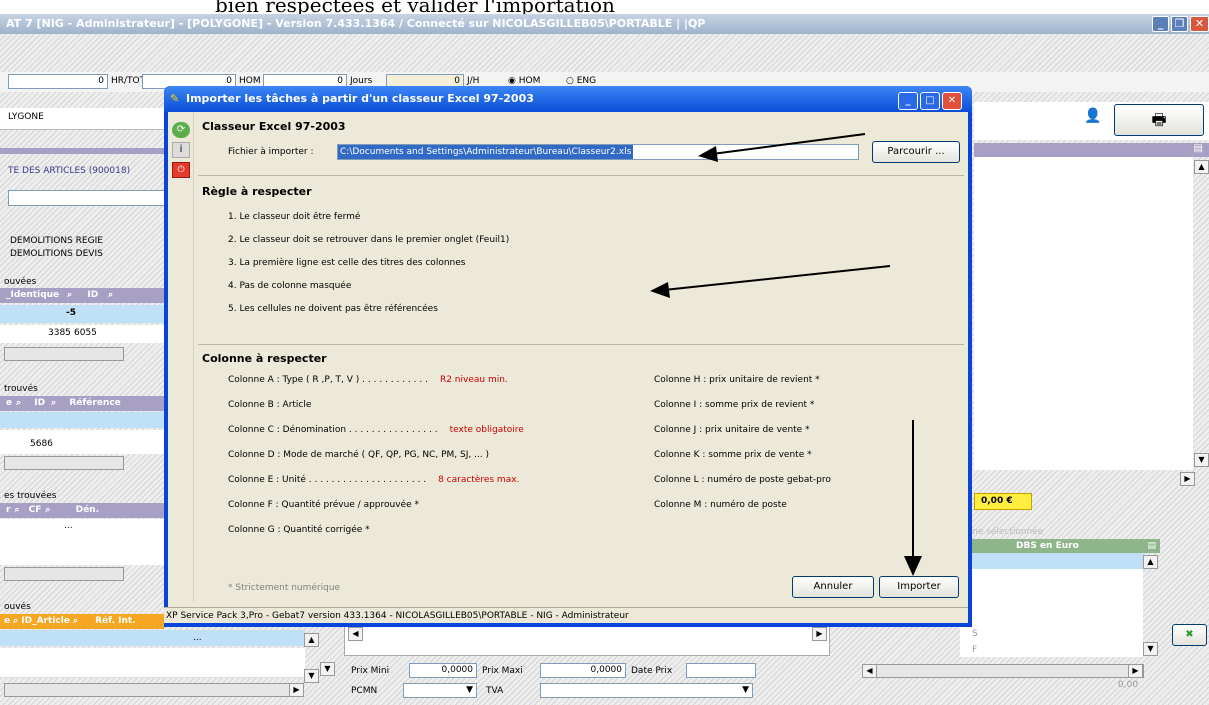 This screenshot has height=705, width=1209. I want to click on table2-header: e ⌕ ID ⌕ Référence, so click(82, 403).